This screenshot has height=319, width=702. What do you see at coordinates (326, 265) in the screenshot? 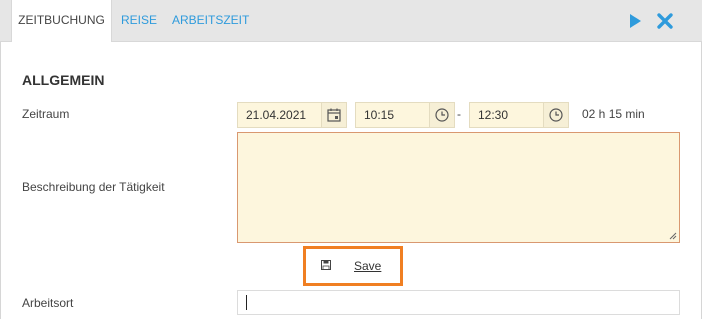
I see `floppy-disk-icon` at bounding box center [326, 265].